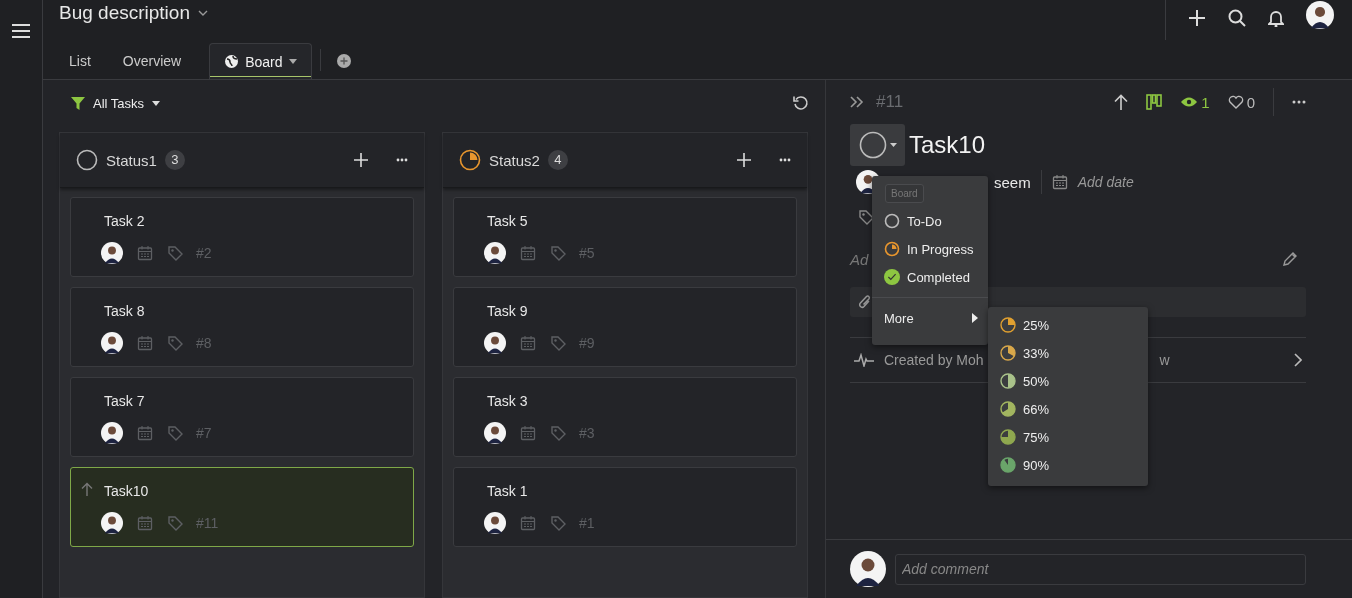 The height and width of the screenshot is (598, 1352). I want to click on filter-dropdown: All Tasks, so click(116, 103).